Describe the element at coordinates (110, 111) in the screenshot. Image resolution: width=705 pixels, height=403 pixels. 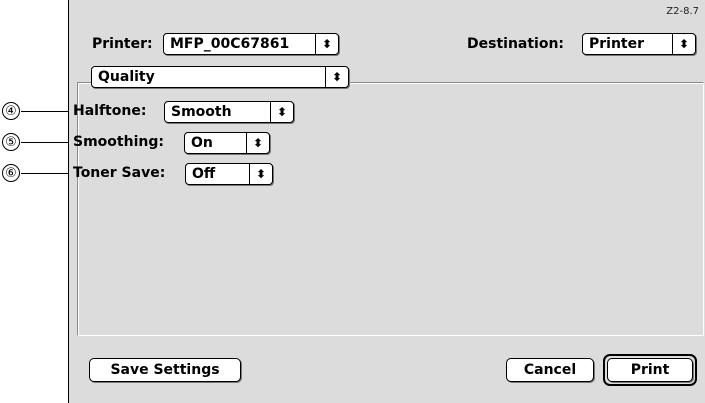
I see `halftone-label: Halftone:` at that location.